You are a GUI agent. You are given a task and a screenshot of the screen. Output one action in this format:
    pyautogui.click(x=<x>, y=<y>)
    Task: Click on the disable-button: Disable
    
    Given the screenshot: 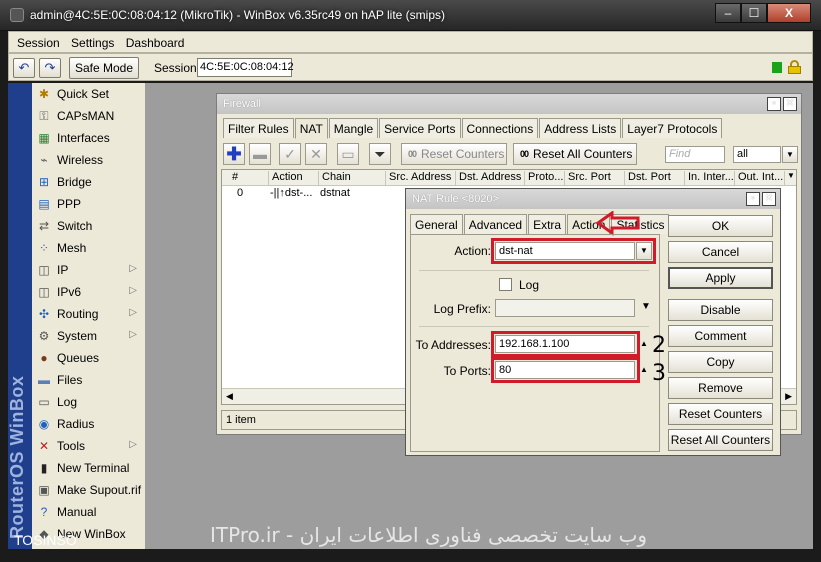 What is the action you would take?
    pyautogui.click(x=720, y=310)
    